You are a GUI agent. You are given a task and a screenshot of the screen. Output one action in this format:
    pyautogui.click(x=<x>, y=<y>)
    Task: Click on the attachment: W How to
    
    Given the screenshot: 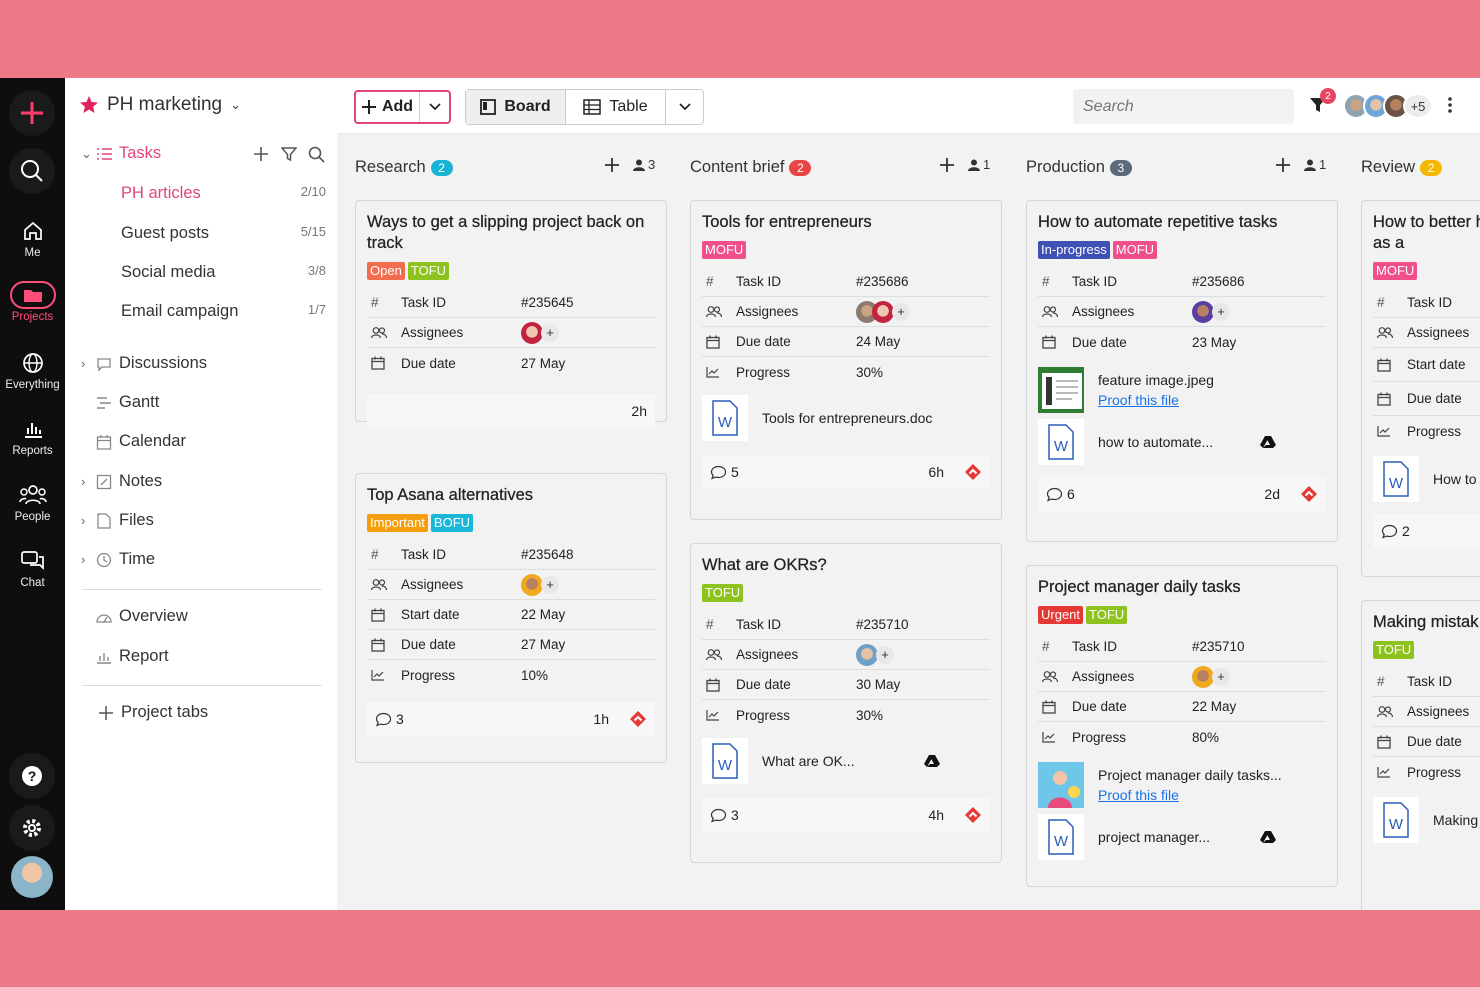 What is the action you would take?
    pyautogui.click(x=1426, y=479)
    